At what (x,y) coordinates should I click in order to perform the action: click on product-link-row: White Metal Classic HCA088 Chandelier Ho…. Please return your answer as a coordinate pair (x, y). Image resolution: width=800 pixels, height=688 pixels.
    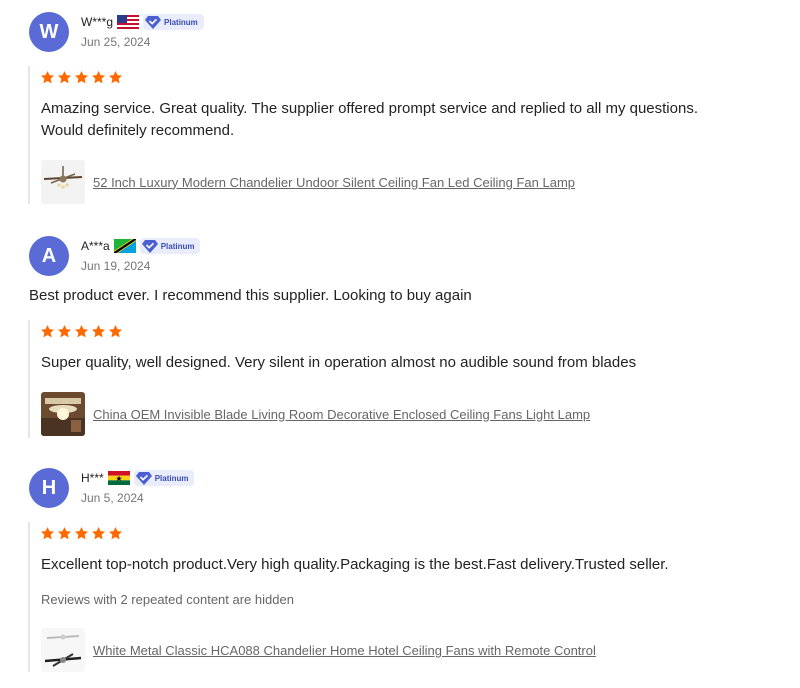
    Looking at the image, I should click on (318, 650).